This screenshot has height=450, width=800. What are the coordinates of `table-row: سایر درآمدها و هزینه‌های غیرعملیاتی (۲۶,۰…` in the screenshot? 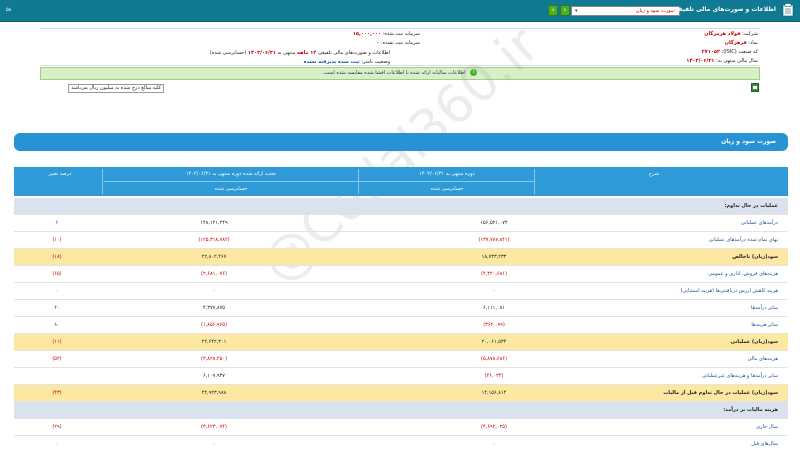 It's located at (401, 376).